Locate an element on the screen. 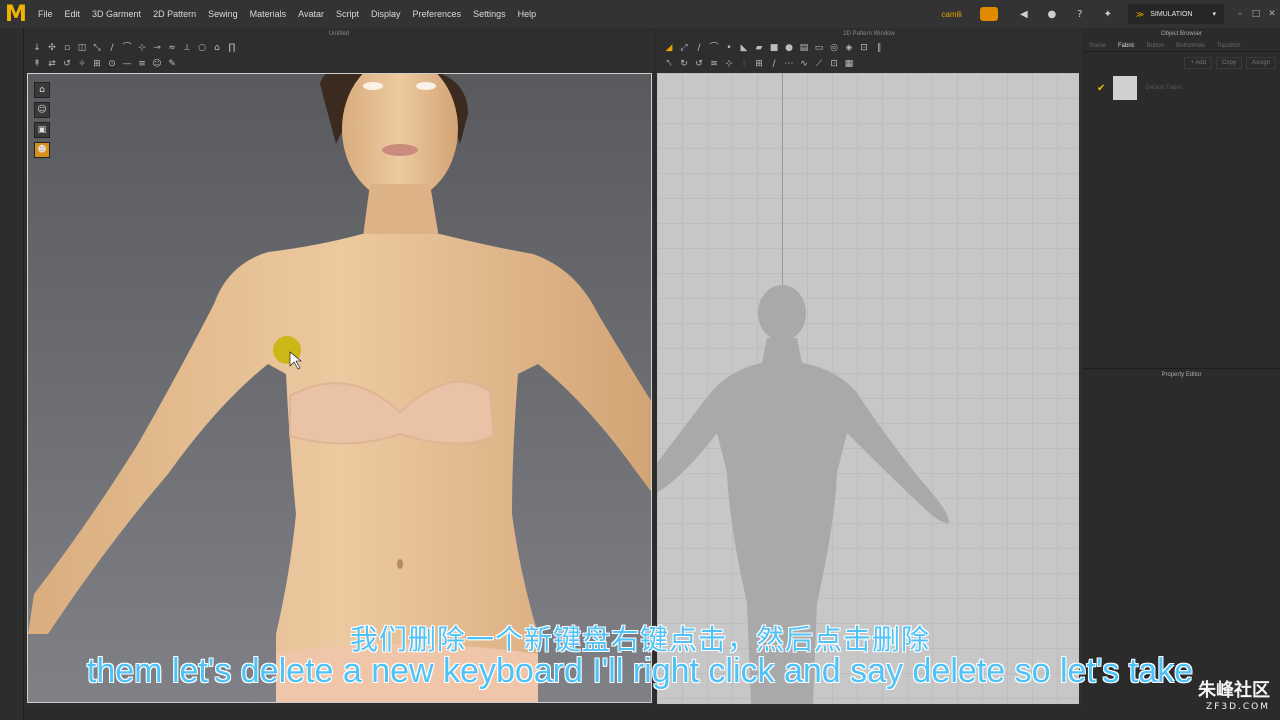  rectangle-icon: ■ is located at coordinates (774, 48).